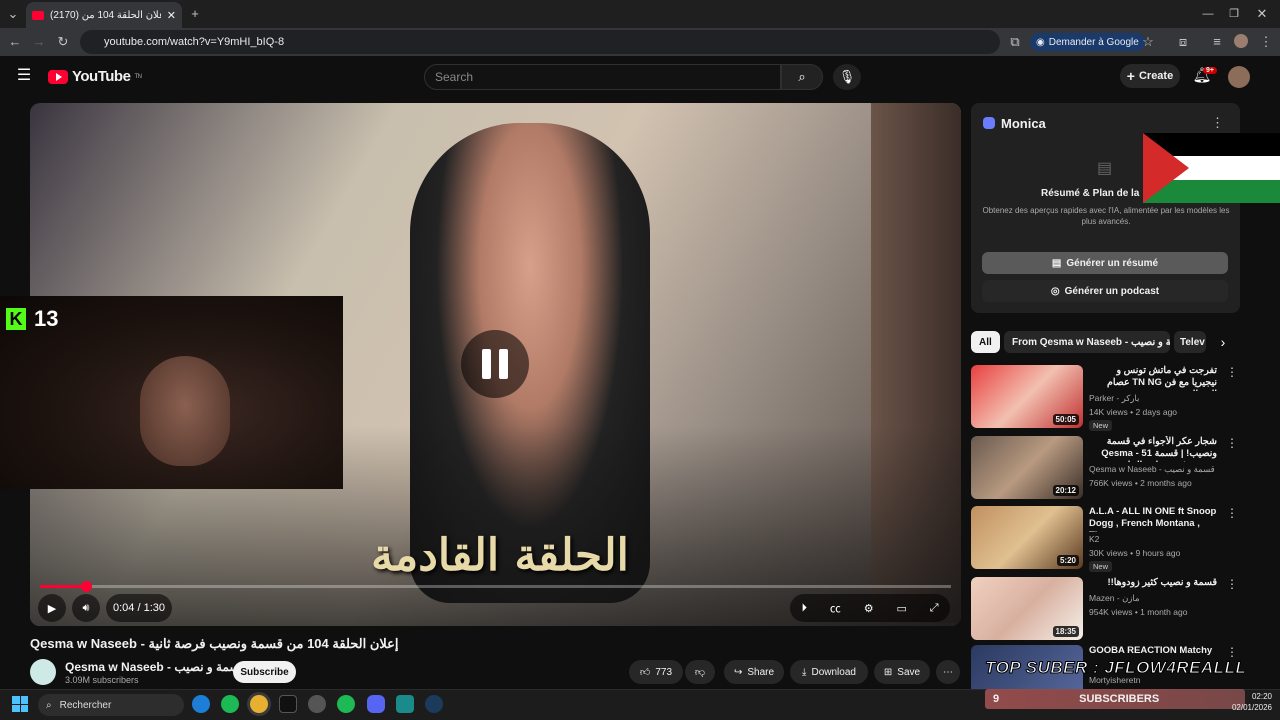 The image size is (1280, 720). Describe the element at coordinates (495, 586) in the screenshot. I see `video-progress-bar` at that location.